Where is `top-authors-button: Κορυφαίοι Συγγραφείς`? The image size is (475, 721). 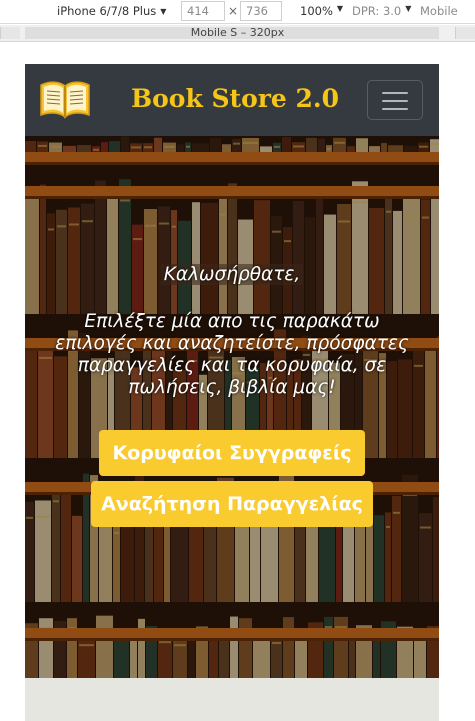 top-authors-button: Κορυφαίοι Συγγραφείς is located at coordinates (232, 453).